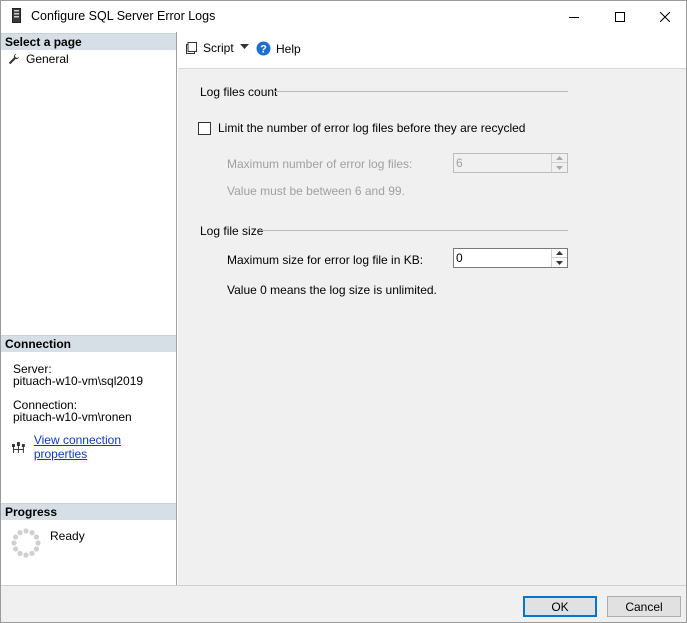 The image size is (687, 623). Describe the element at coordinates (413, 230) in the screenshot. I see `log-file-size-divider` at that location.